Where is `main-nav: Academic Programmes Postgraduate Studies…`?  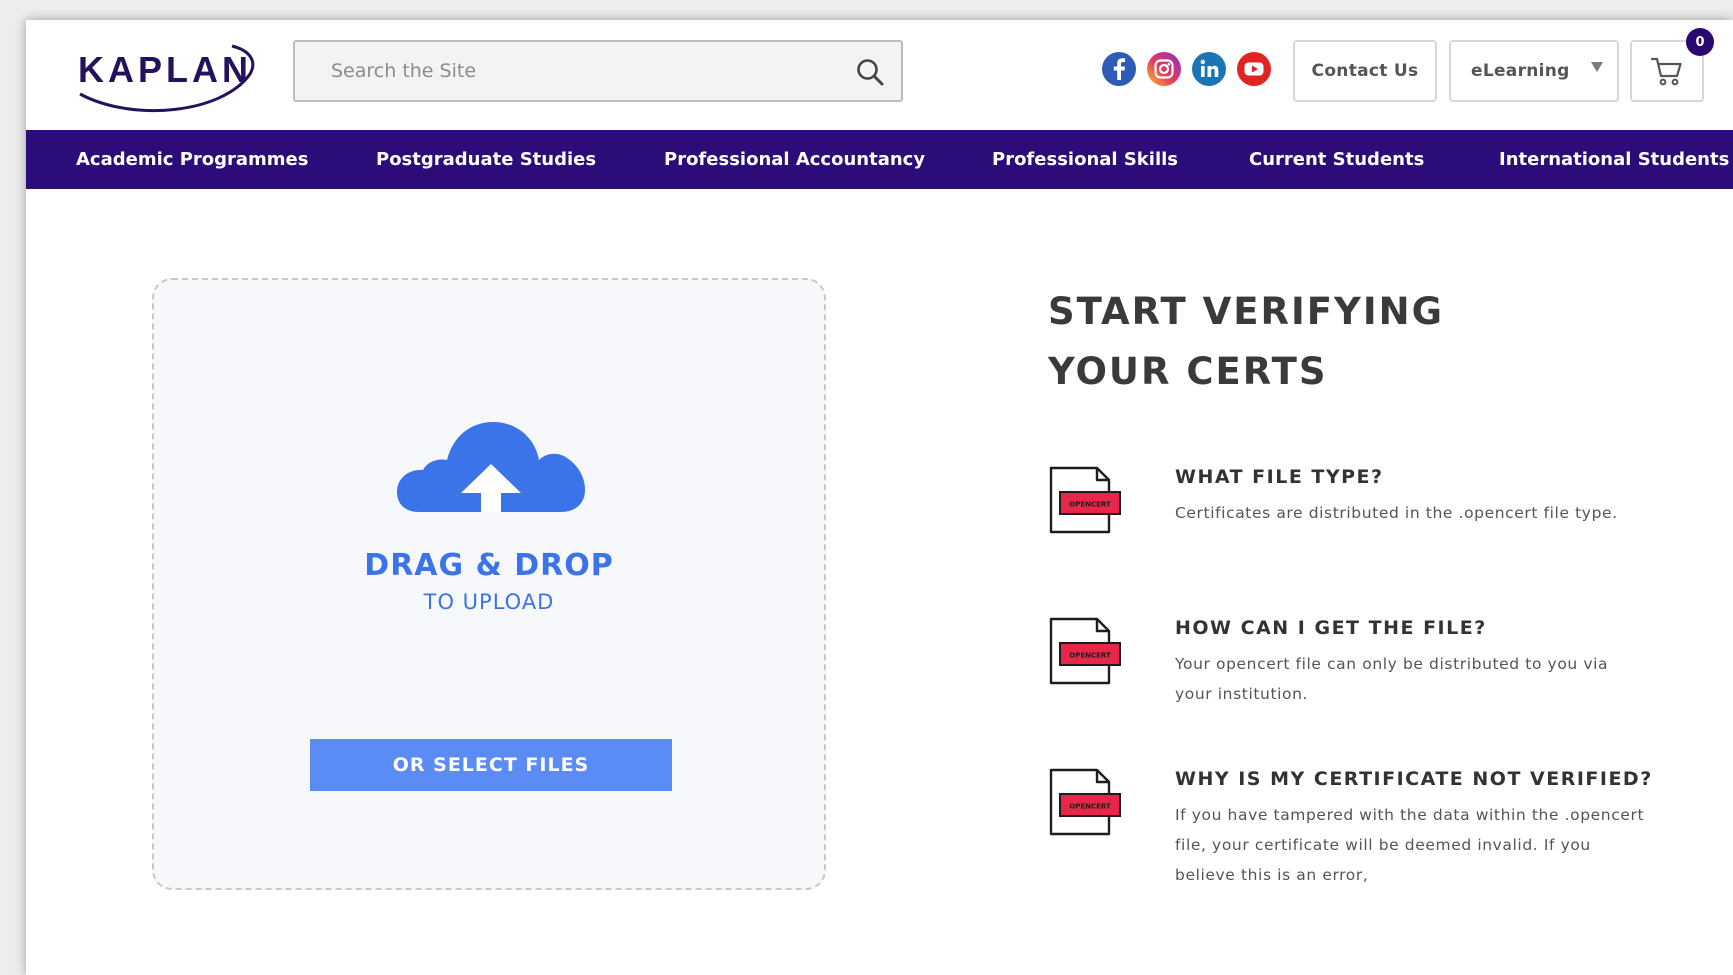 main-nav: Academic Programmes Postgraduate Studies… is located at coordinates (879, 159).